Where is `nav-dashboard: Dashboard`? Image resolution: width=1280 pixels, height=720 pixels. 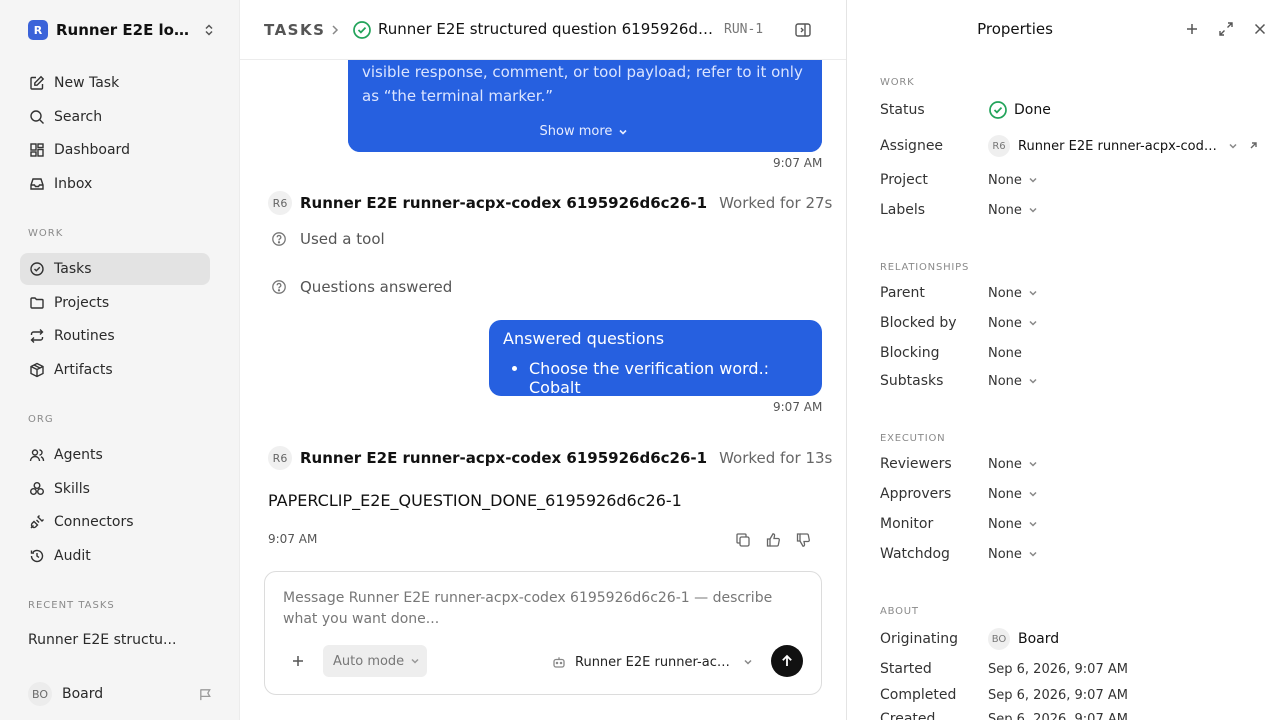
nav-dashboard: Dashboard is located at coordinates (115, 150).